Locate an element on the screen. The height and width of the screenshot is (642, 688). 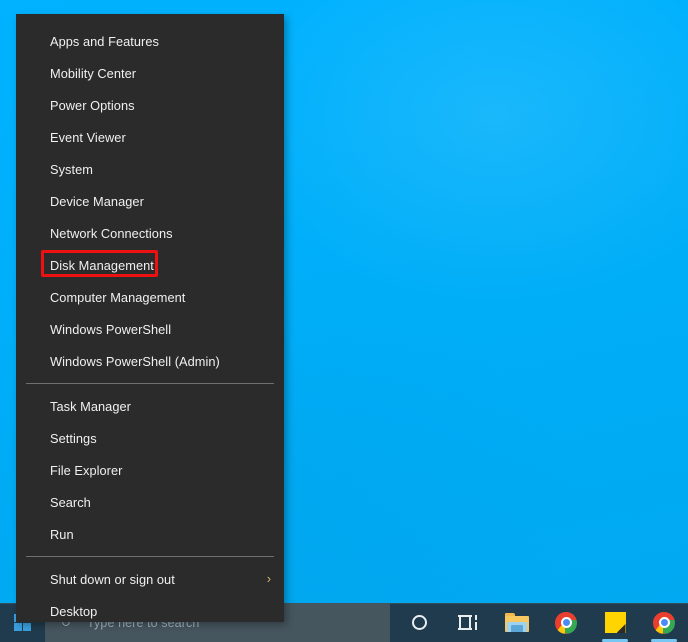
menu-item-label: Event Viewer is located at coordinates (88, 137).